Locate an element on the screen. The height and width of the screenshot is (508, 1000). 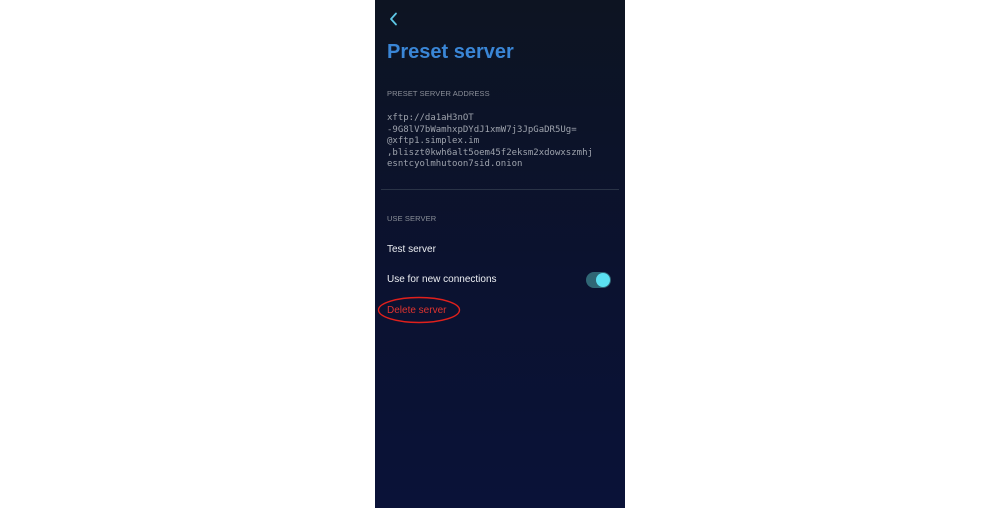
use-server-label: USE SERVER is located at coordinates (412, 218).